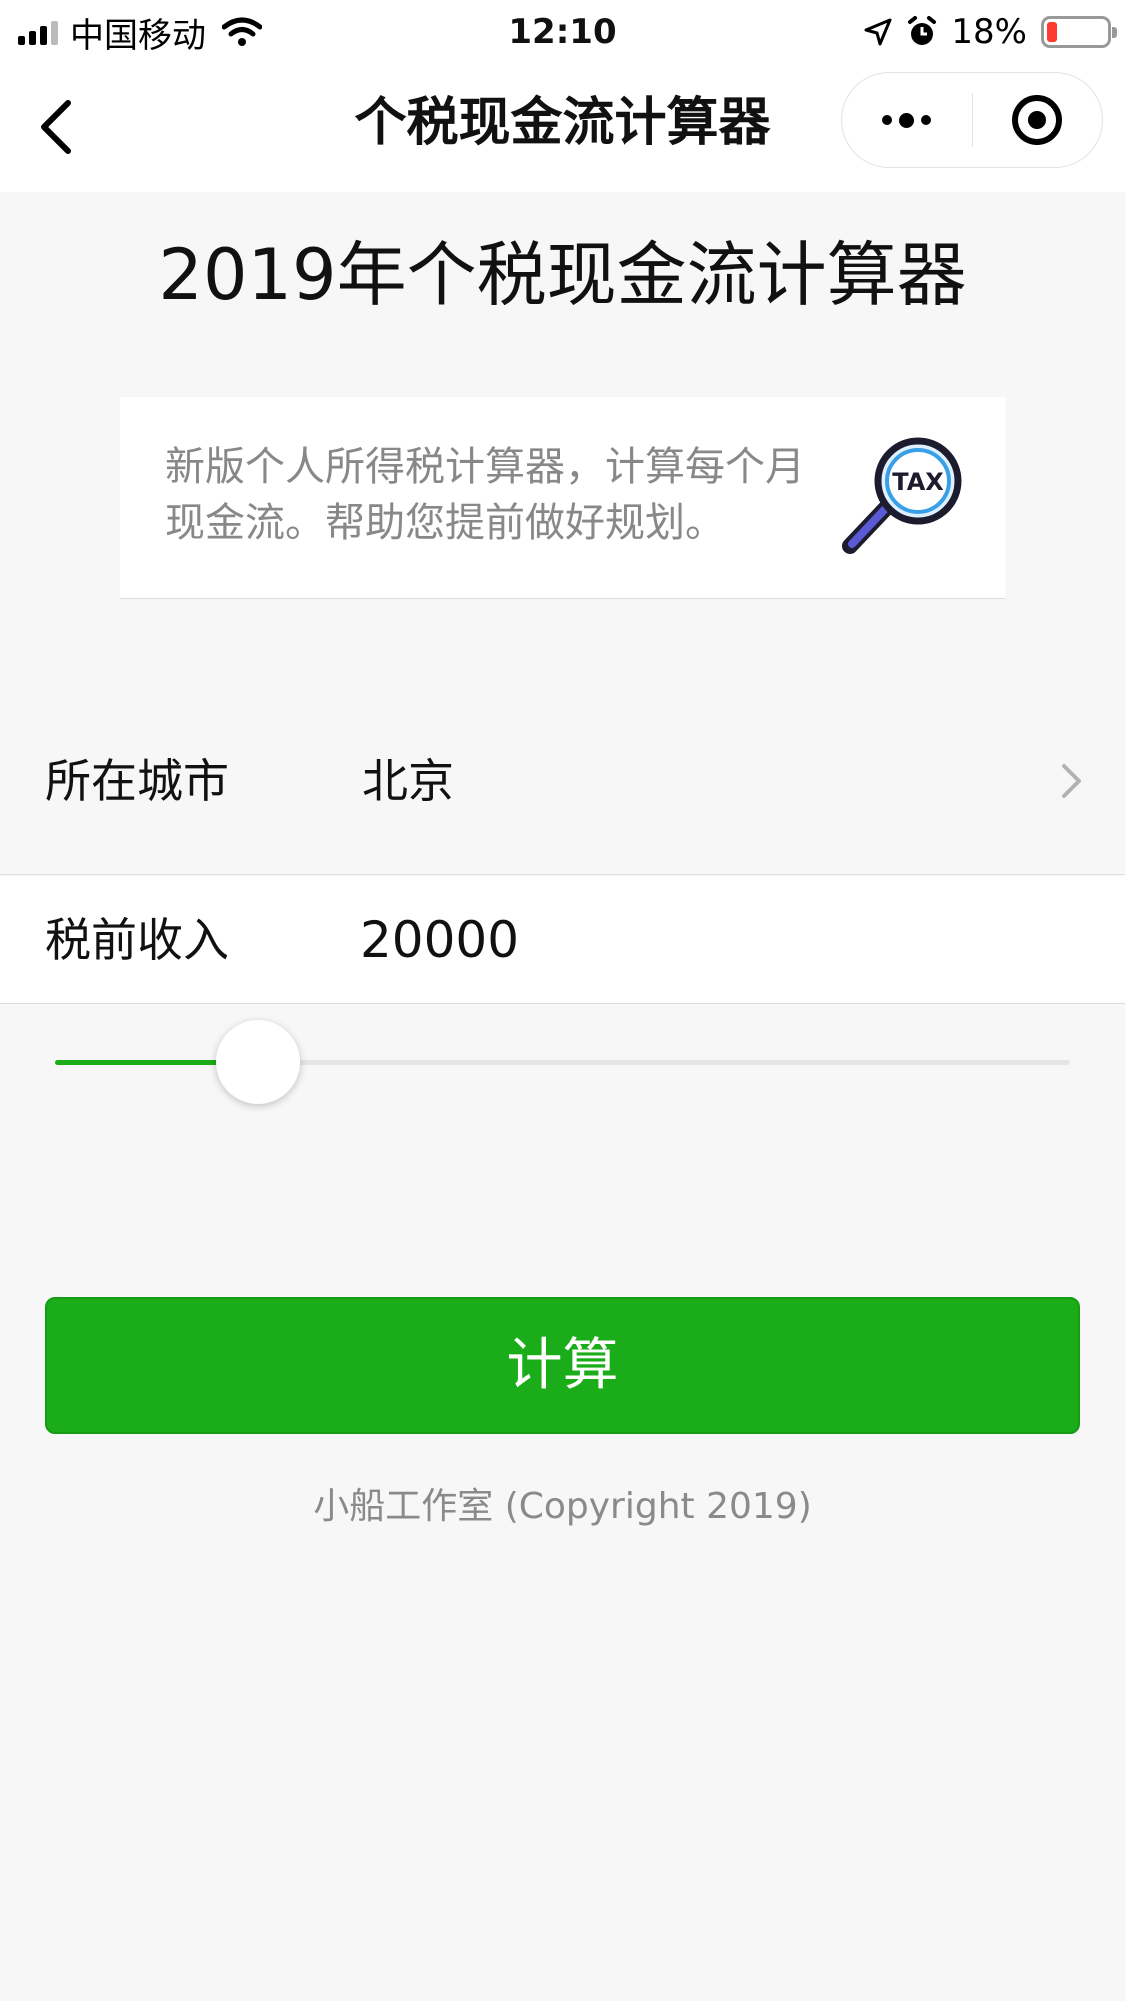 This screenshot has width=1125, height=2001. Describe the element at coordinates (1071, 781) in the screenshot. I see `chevron-right-icon` at that location.